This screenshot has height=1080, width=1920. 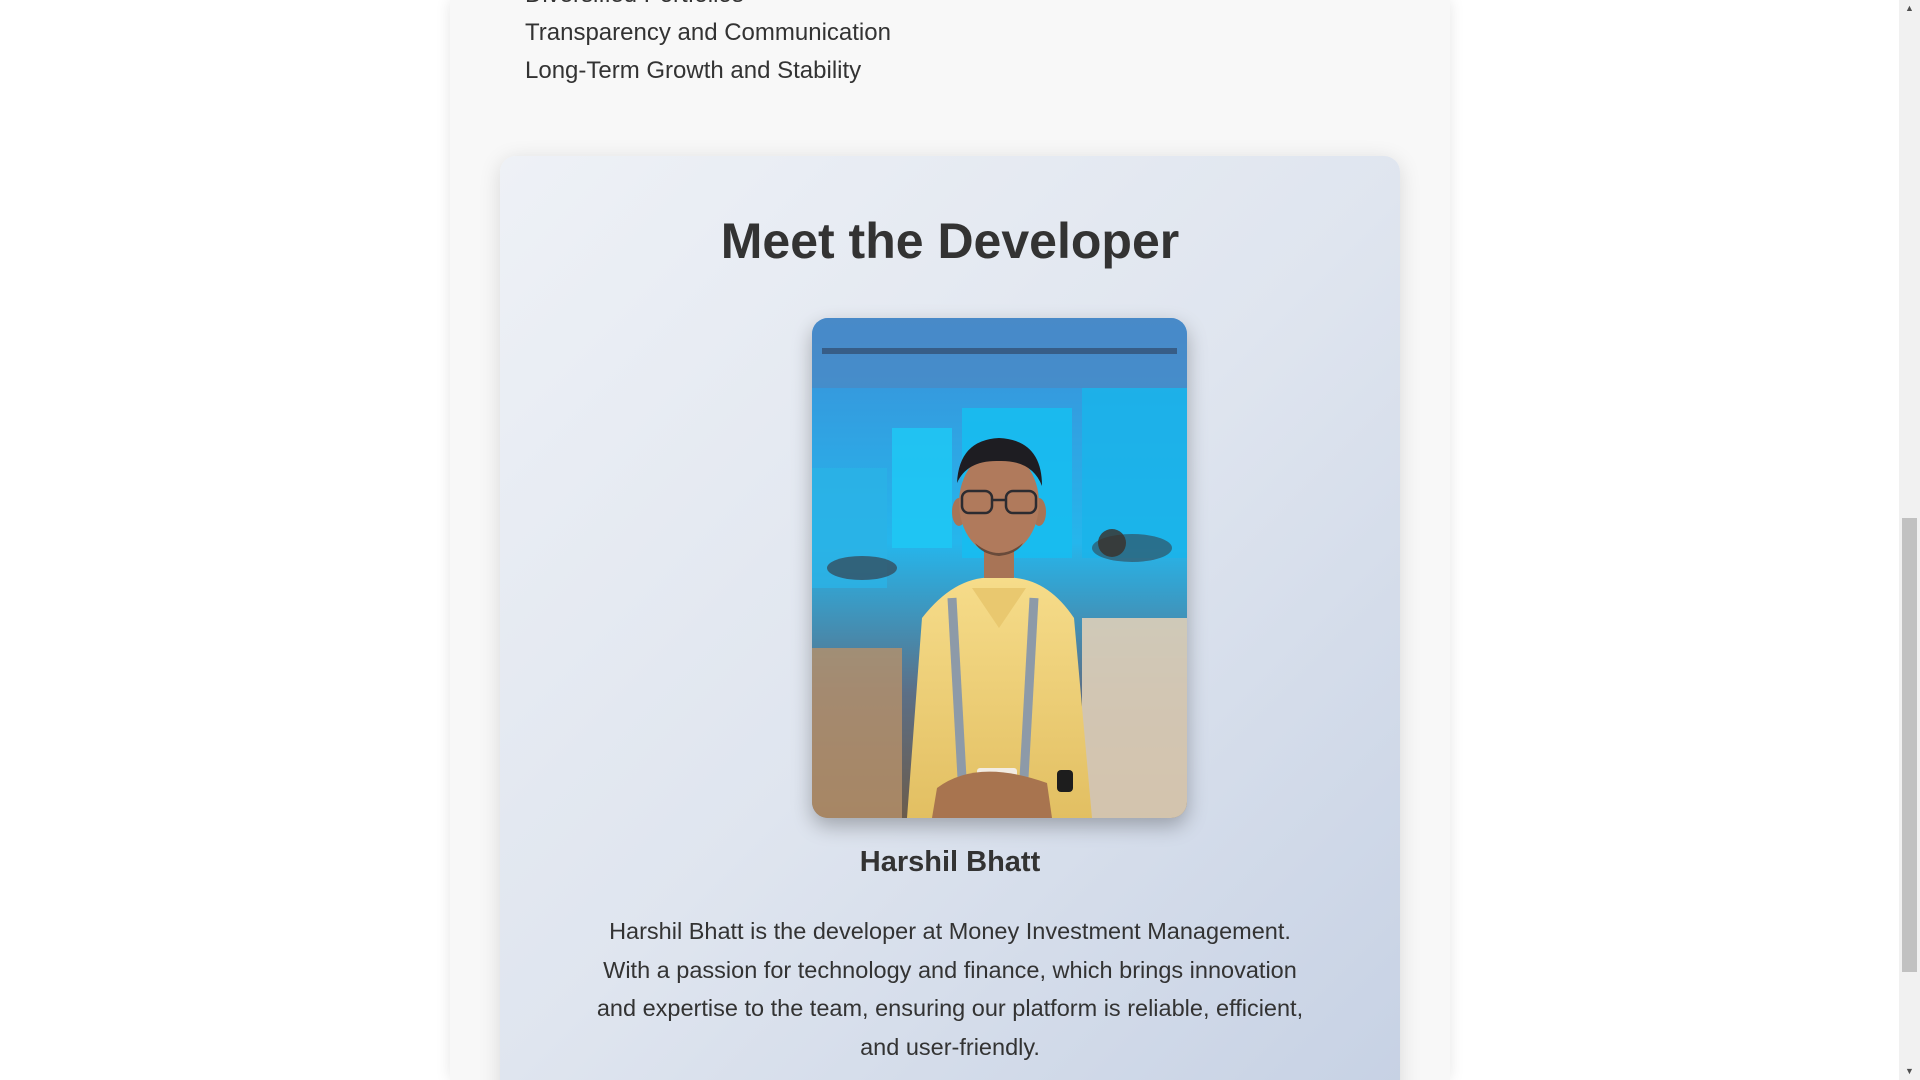 I want to click on developer-name: Harshil Bhatt, so click(x=950, y=862).